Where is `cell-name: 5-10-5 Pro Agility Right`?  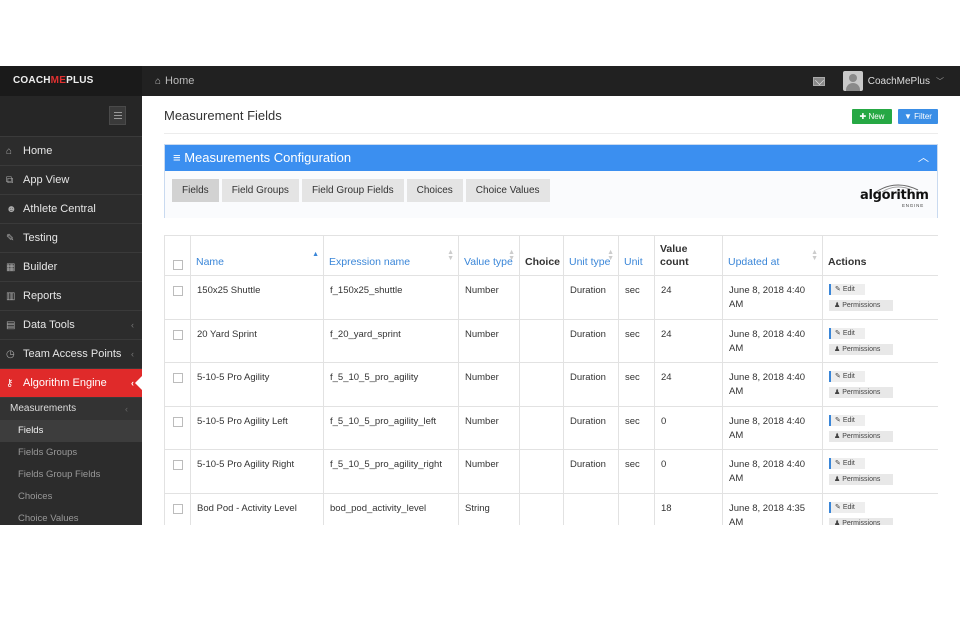 cell-name: 5-10-5 Pro Agility Right is located at coordinates (257, 471).